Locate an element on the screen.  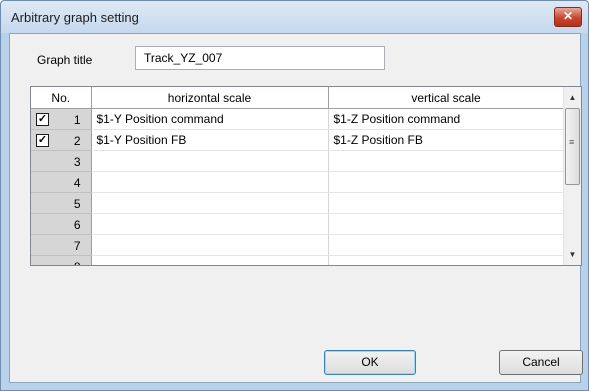
graph-title-input is located at coordinates (260, 58).